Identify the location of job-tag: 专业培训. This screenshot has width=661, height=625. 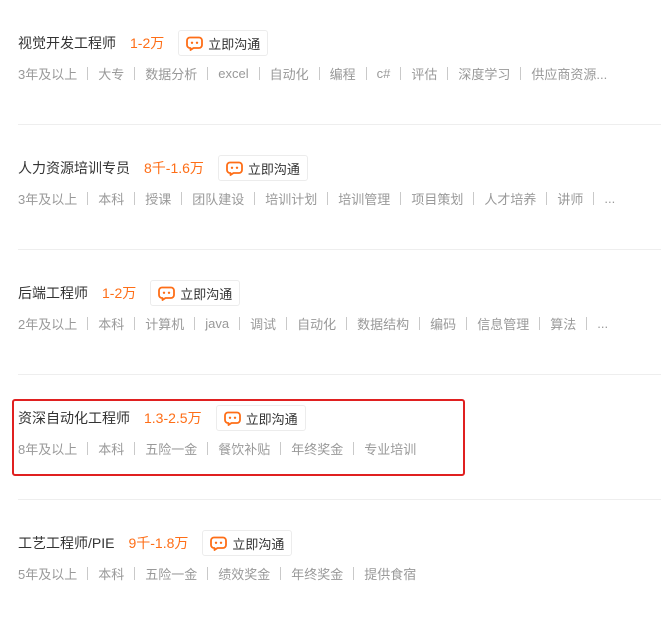
(390, 449).